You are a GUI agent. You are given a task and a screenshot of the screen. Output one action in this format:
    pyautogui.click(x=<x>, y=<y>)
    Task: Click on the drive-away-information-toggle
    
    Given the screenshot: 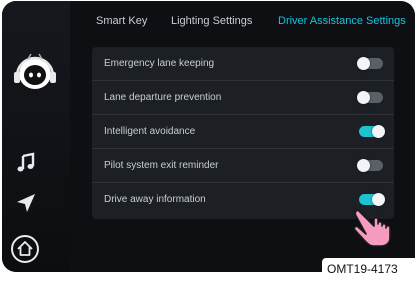 What is the action you would take?
    pyautogui.click(x=372, y=199)
    